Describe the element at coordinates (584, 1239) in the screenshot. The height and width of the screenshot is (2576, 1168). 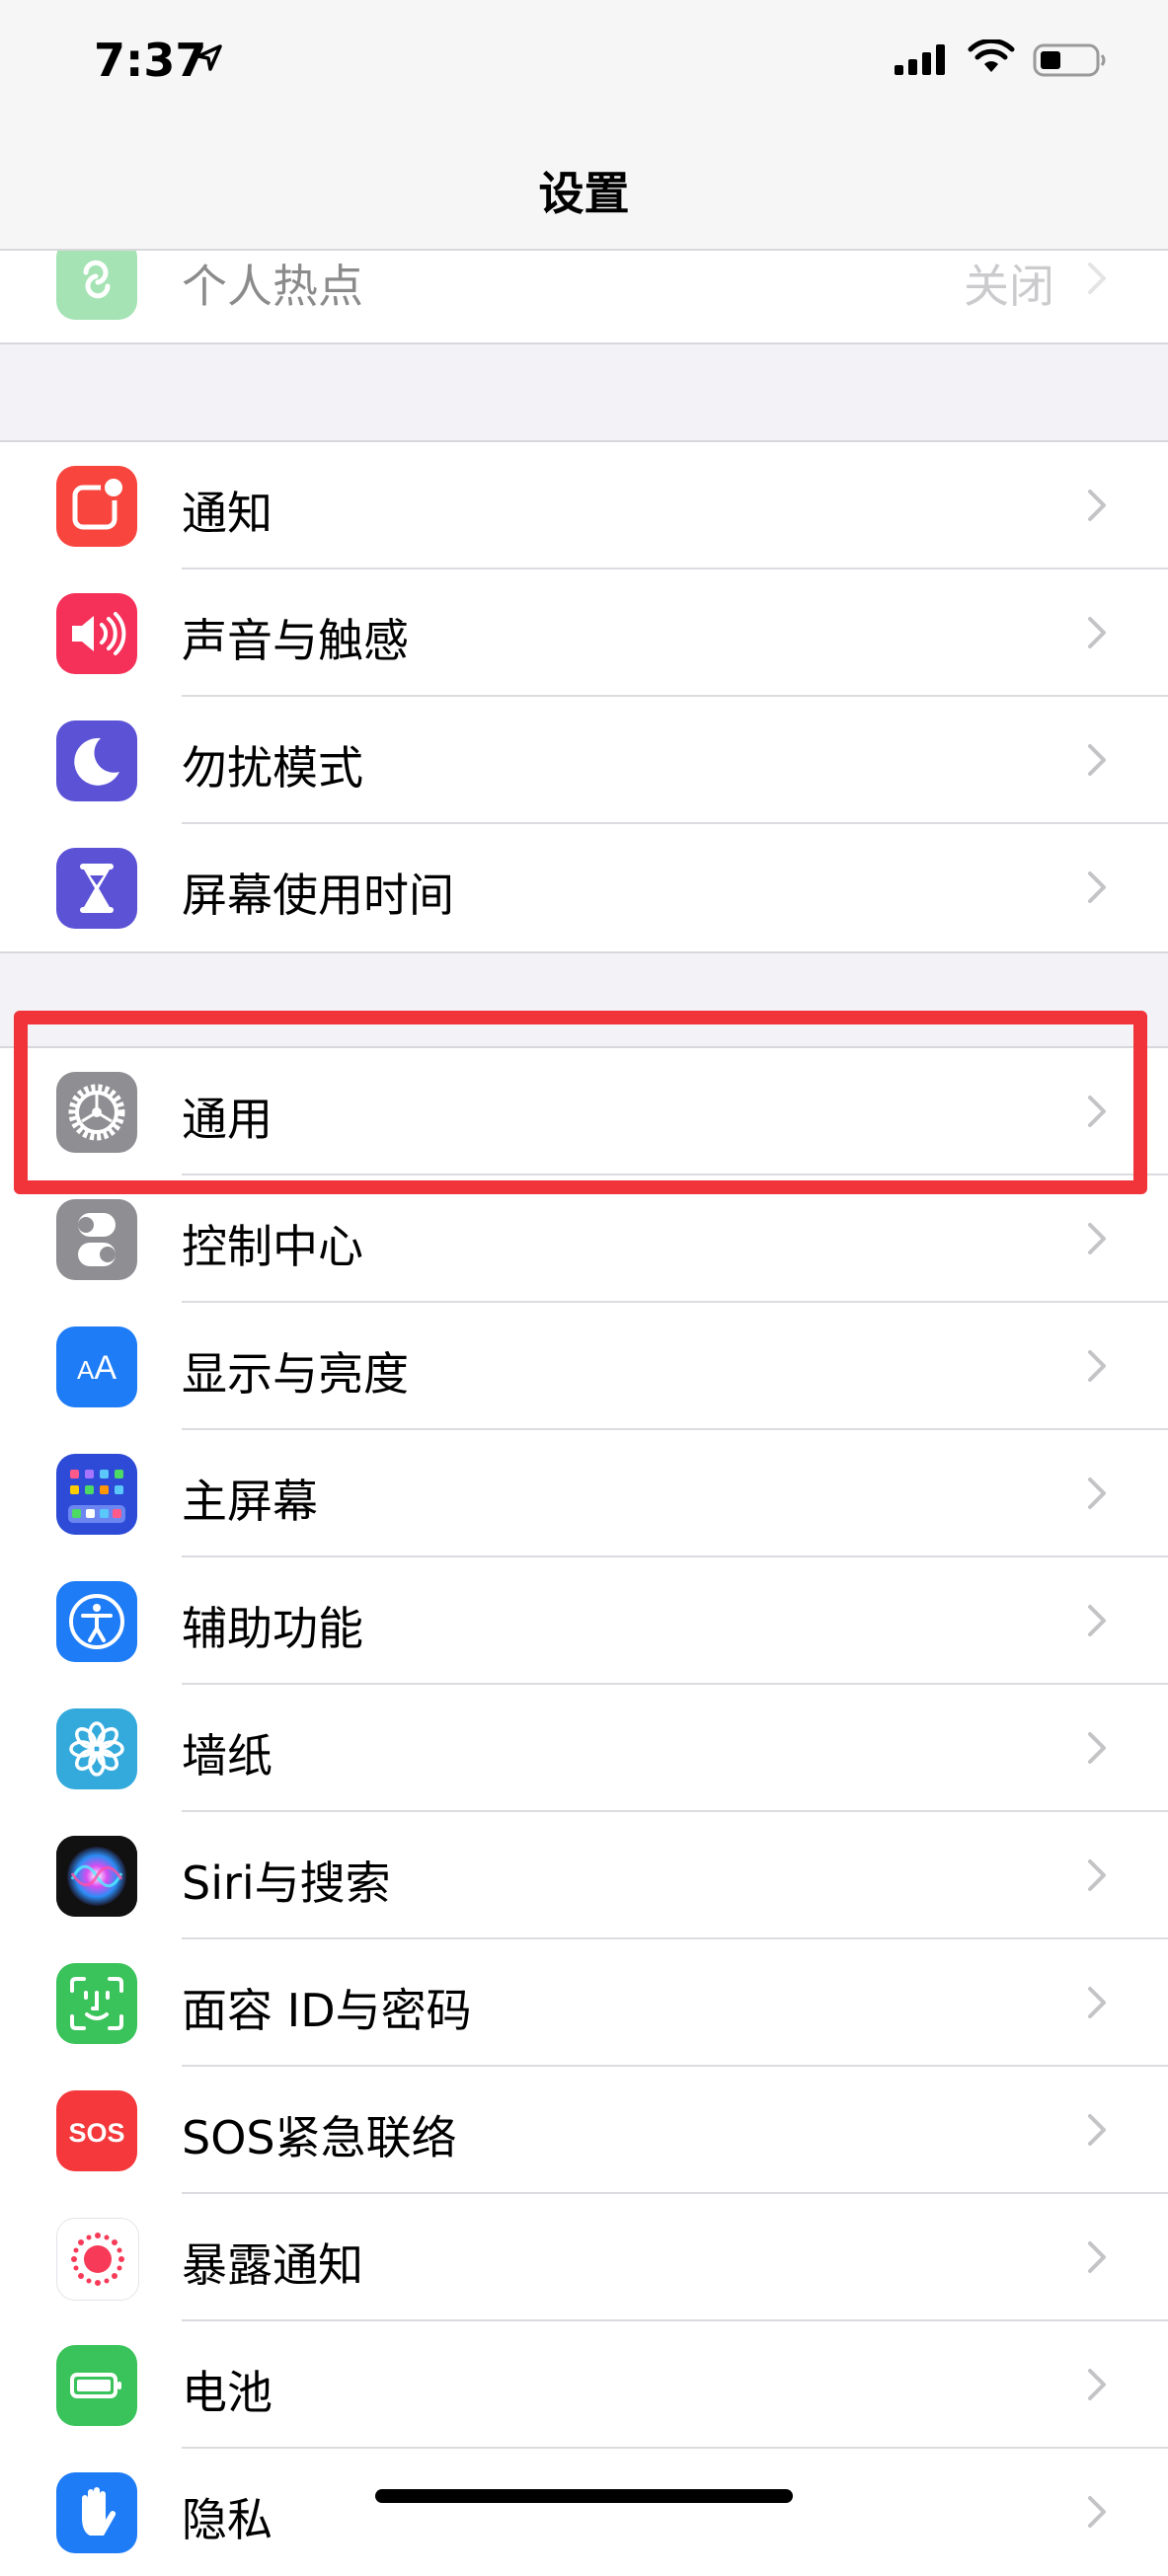
I see `row-control-center: 控制中心` at that location.